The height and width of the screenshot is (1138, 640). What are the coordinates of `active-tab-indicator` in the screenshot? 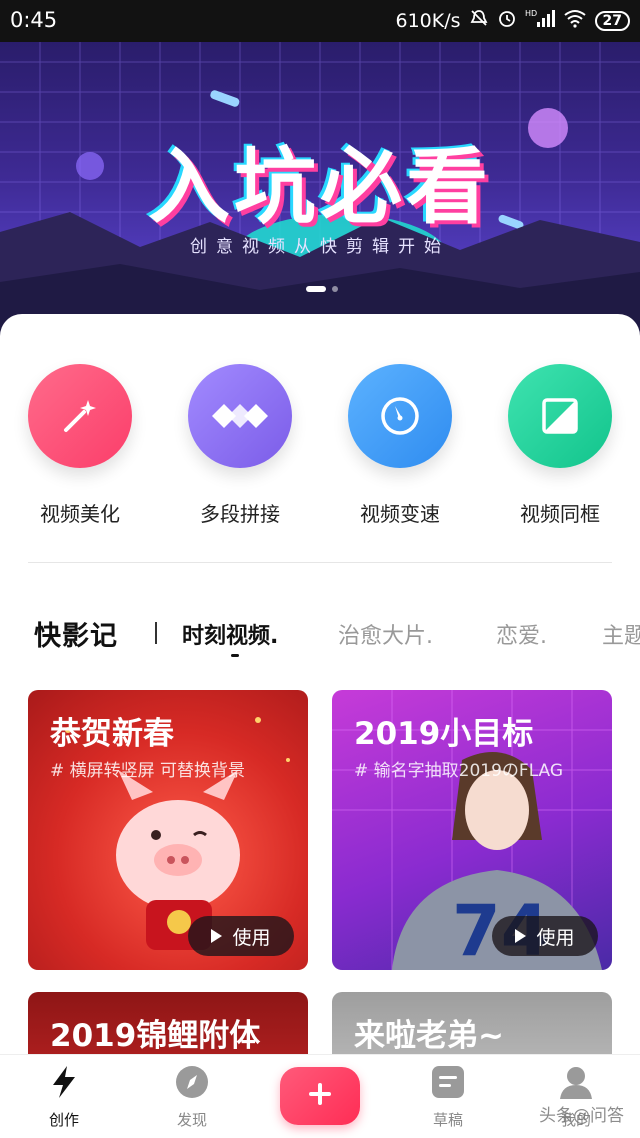 It's located at (235, 655).